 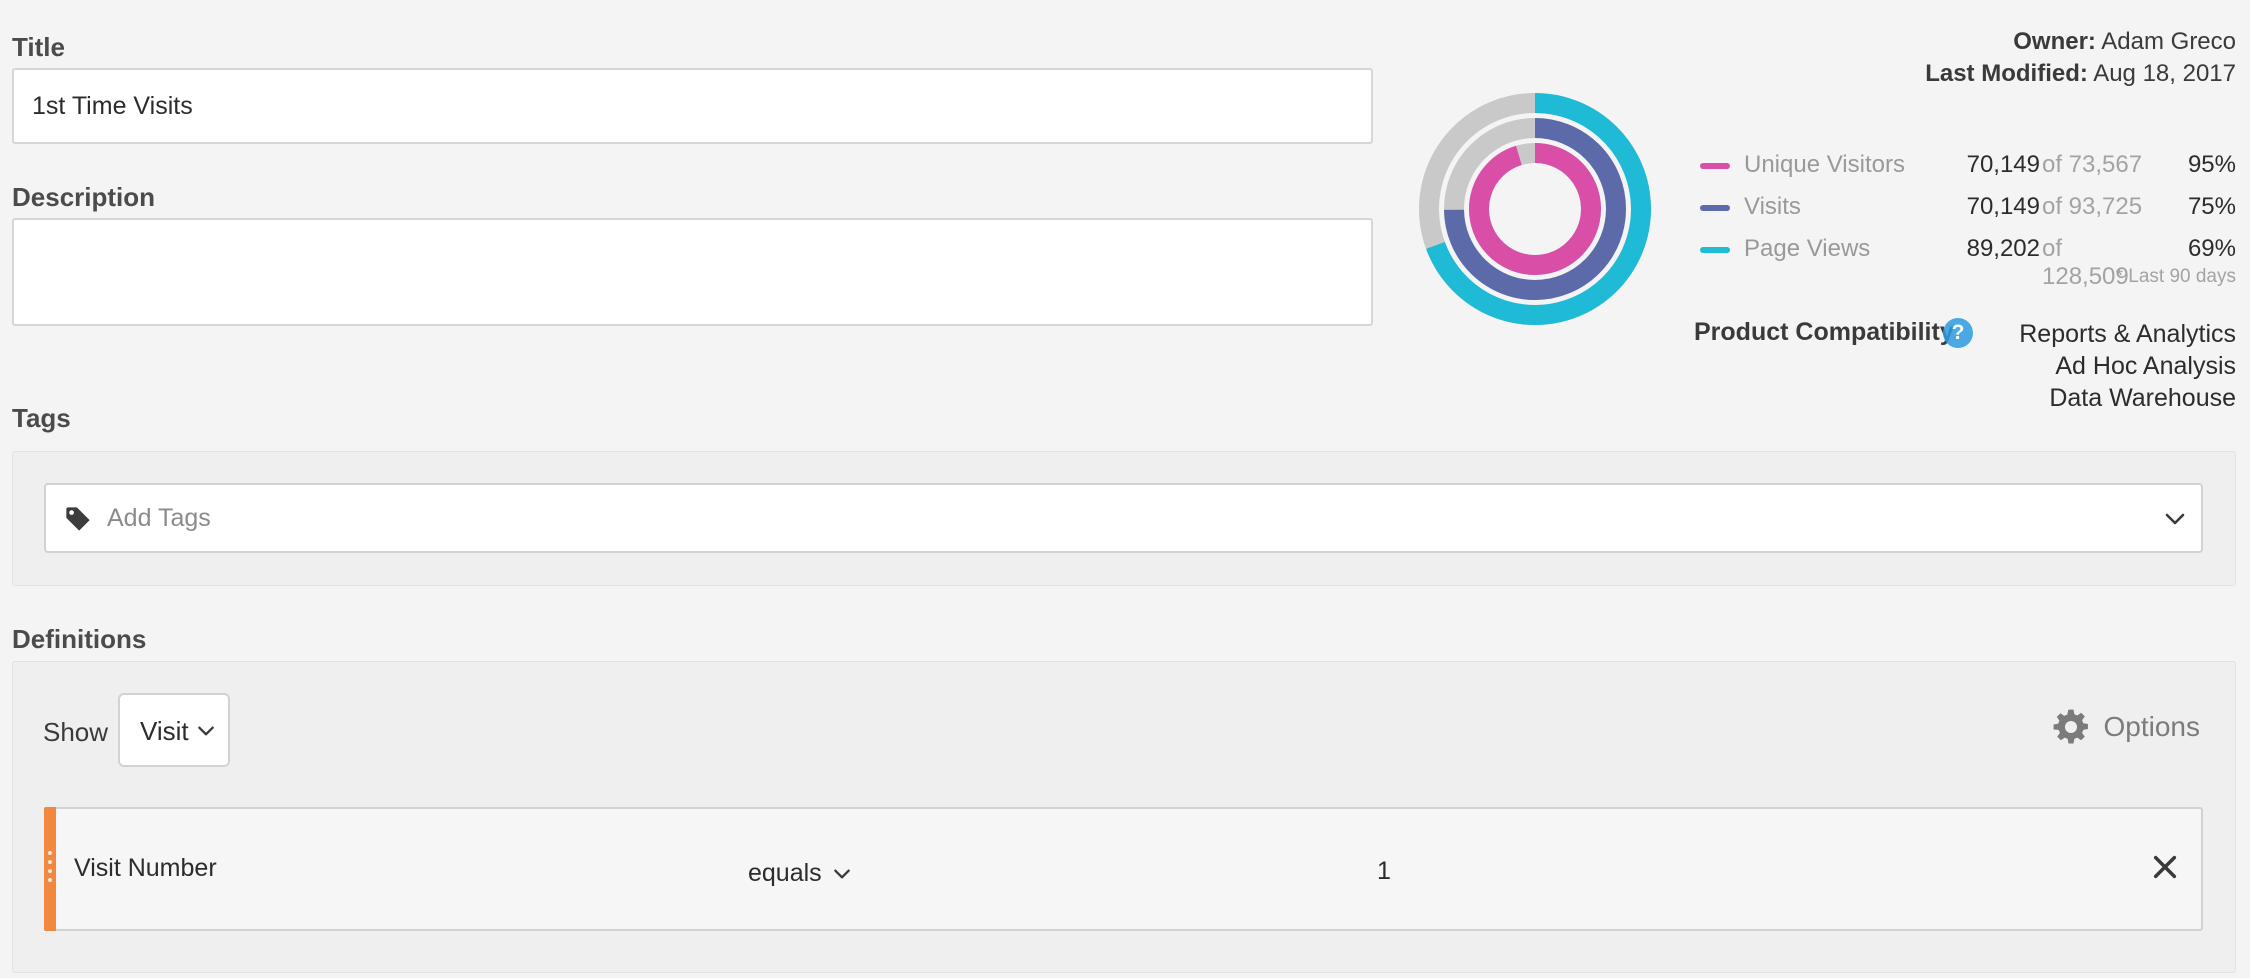 I want to click on legend-row-visits: Visits 70,149 of 93,725 75%, so click(x=1968, y=208).